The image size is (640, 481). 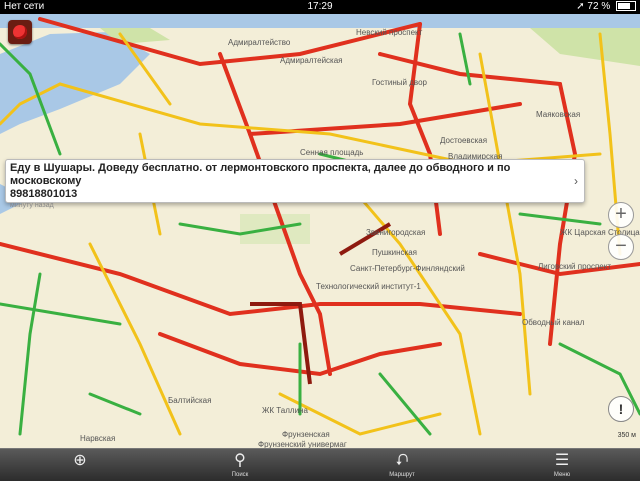 What do you see at coordinates (580, 6) in the screenshot?
I see `location-arrow-icon: ➚` at bounding box center [580, 6].